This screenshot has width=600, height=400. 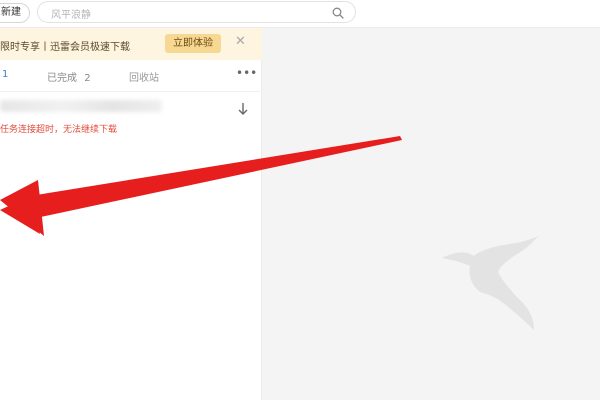 I want to click on search-box: 风平浪静, so click(x=196, y=12).